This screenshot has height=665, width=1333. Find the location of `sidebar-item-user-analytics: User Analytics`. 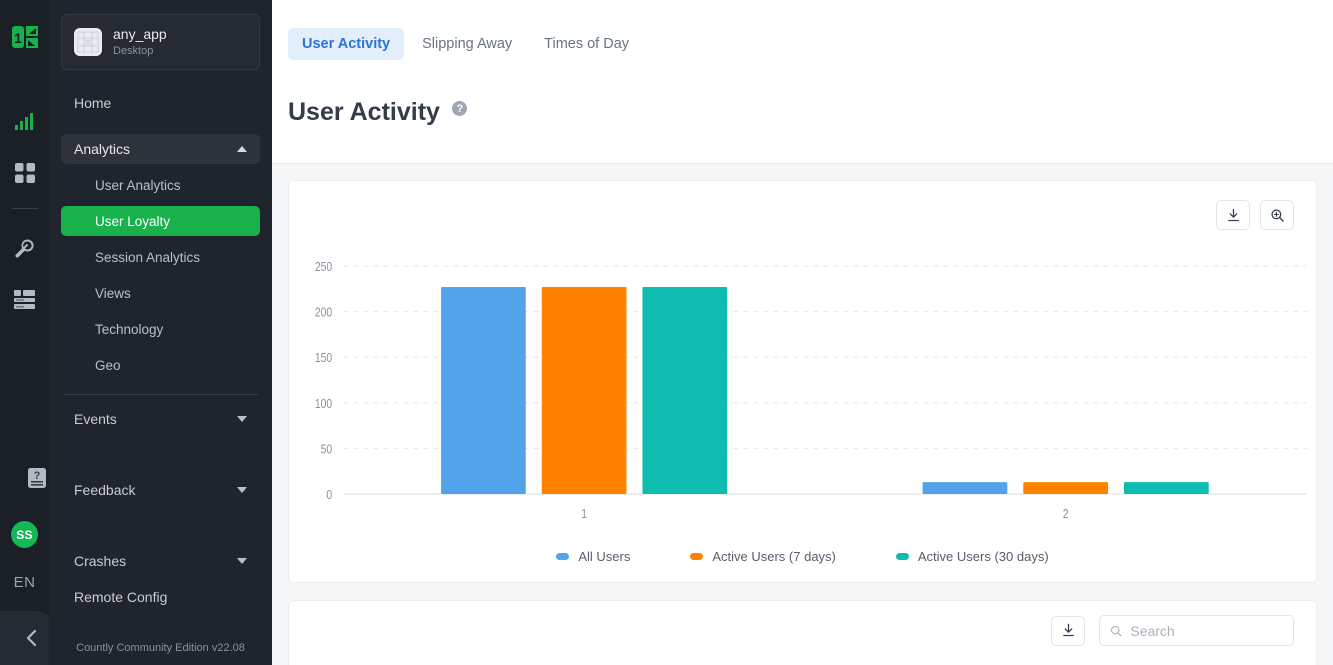

sidebar-item-user-analytics: User Analytics is located at coordinates (160, 185).